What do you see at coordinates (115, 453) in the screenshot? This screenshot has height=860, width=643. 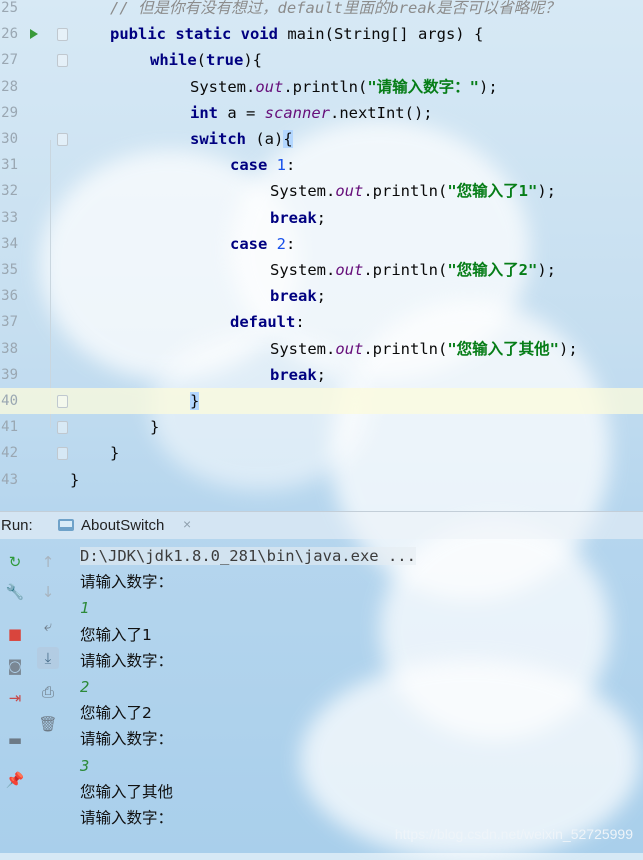 I see `code-token: }` at bounding box center [115, 453].